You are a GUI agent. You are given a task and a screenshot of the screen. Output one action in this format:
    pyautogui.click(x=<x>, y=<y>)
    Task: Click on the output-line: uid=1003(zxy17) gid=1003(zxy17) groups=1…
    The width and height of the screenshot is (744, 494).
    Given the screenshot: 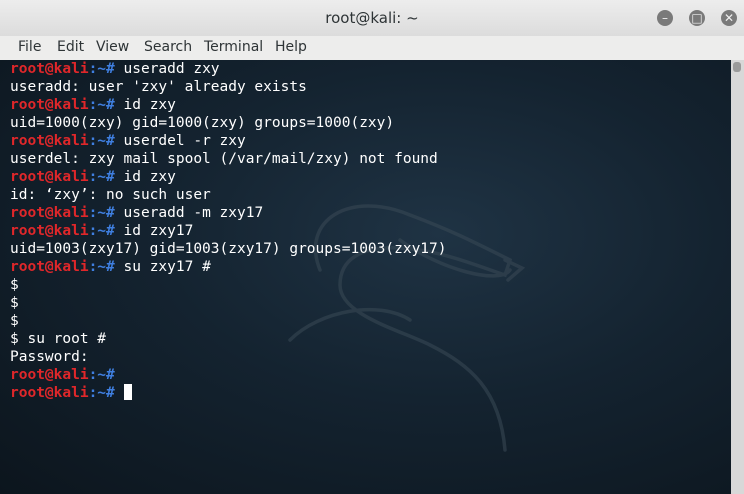 What is the action you would take?
    pyautogui.click(x=228, y=249)
    